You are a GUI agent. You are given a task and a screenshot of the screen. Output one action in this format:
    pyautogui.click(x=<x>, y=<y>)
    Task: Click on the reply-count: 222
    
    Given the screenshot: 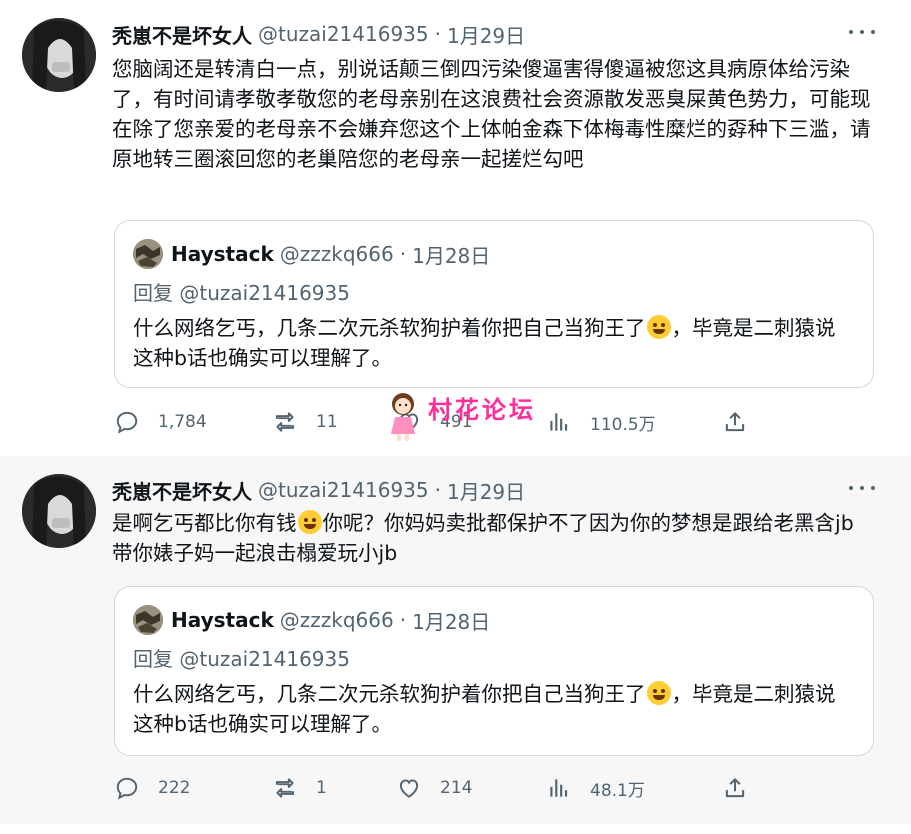 What is the action you would take?
    pyautogui.click(x=174, y=788)
    